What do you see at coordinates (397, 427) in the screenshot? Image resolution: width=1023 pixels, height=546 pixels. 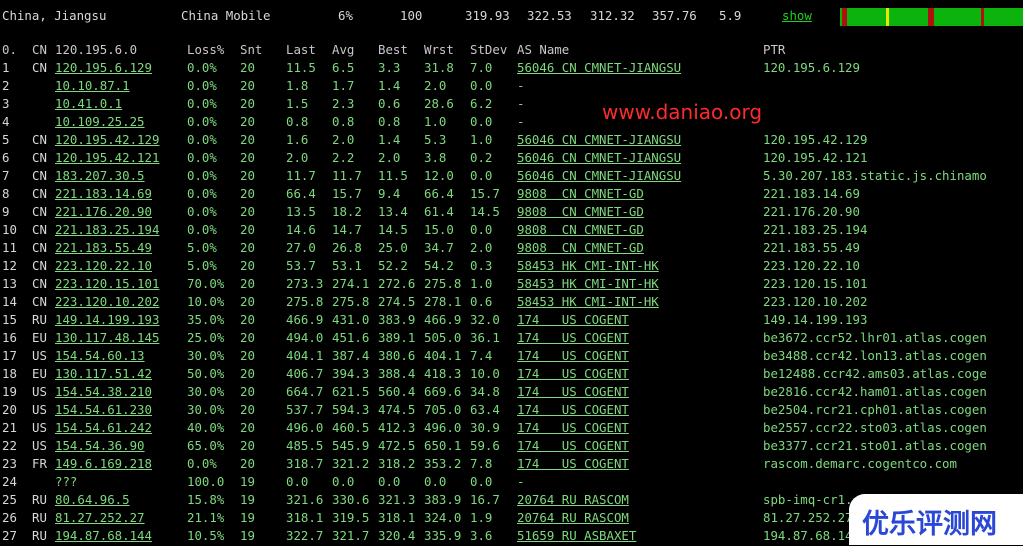 I see `best-value: 412.3` at bounding box center [397, 427].